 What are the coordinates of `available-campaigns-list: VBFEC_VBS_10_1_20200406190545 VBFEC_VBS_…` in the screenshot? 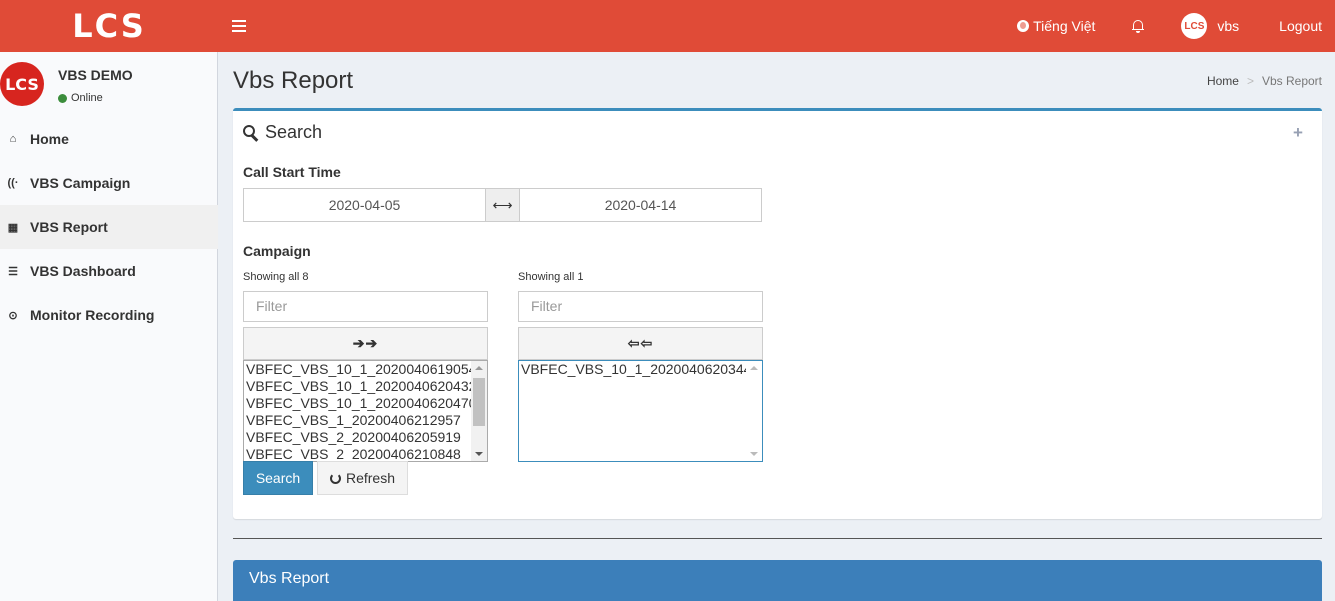 It's located at (365, 411).